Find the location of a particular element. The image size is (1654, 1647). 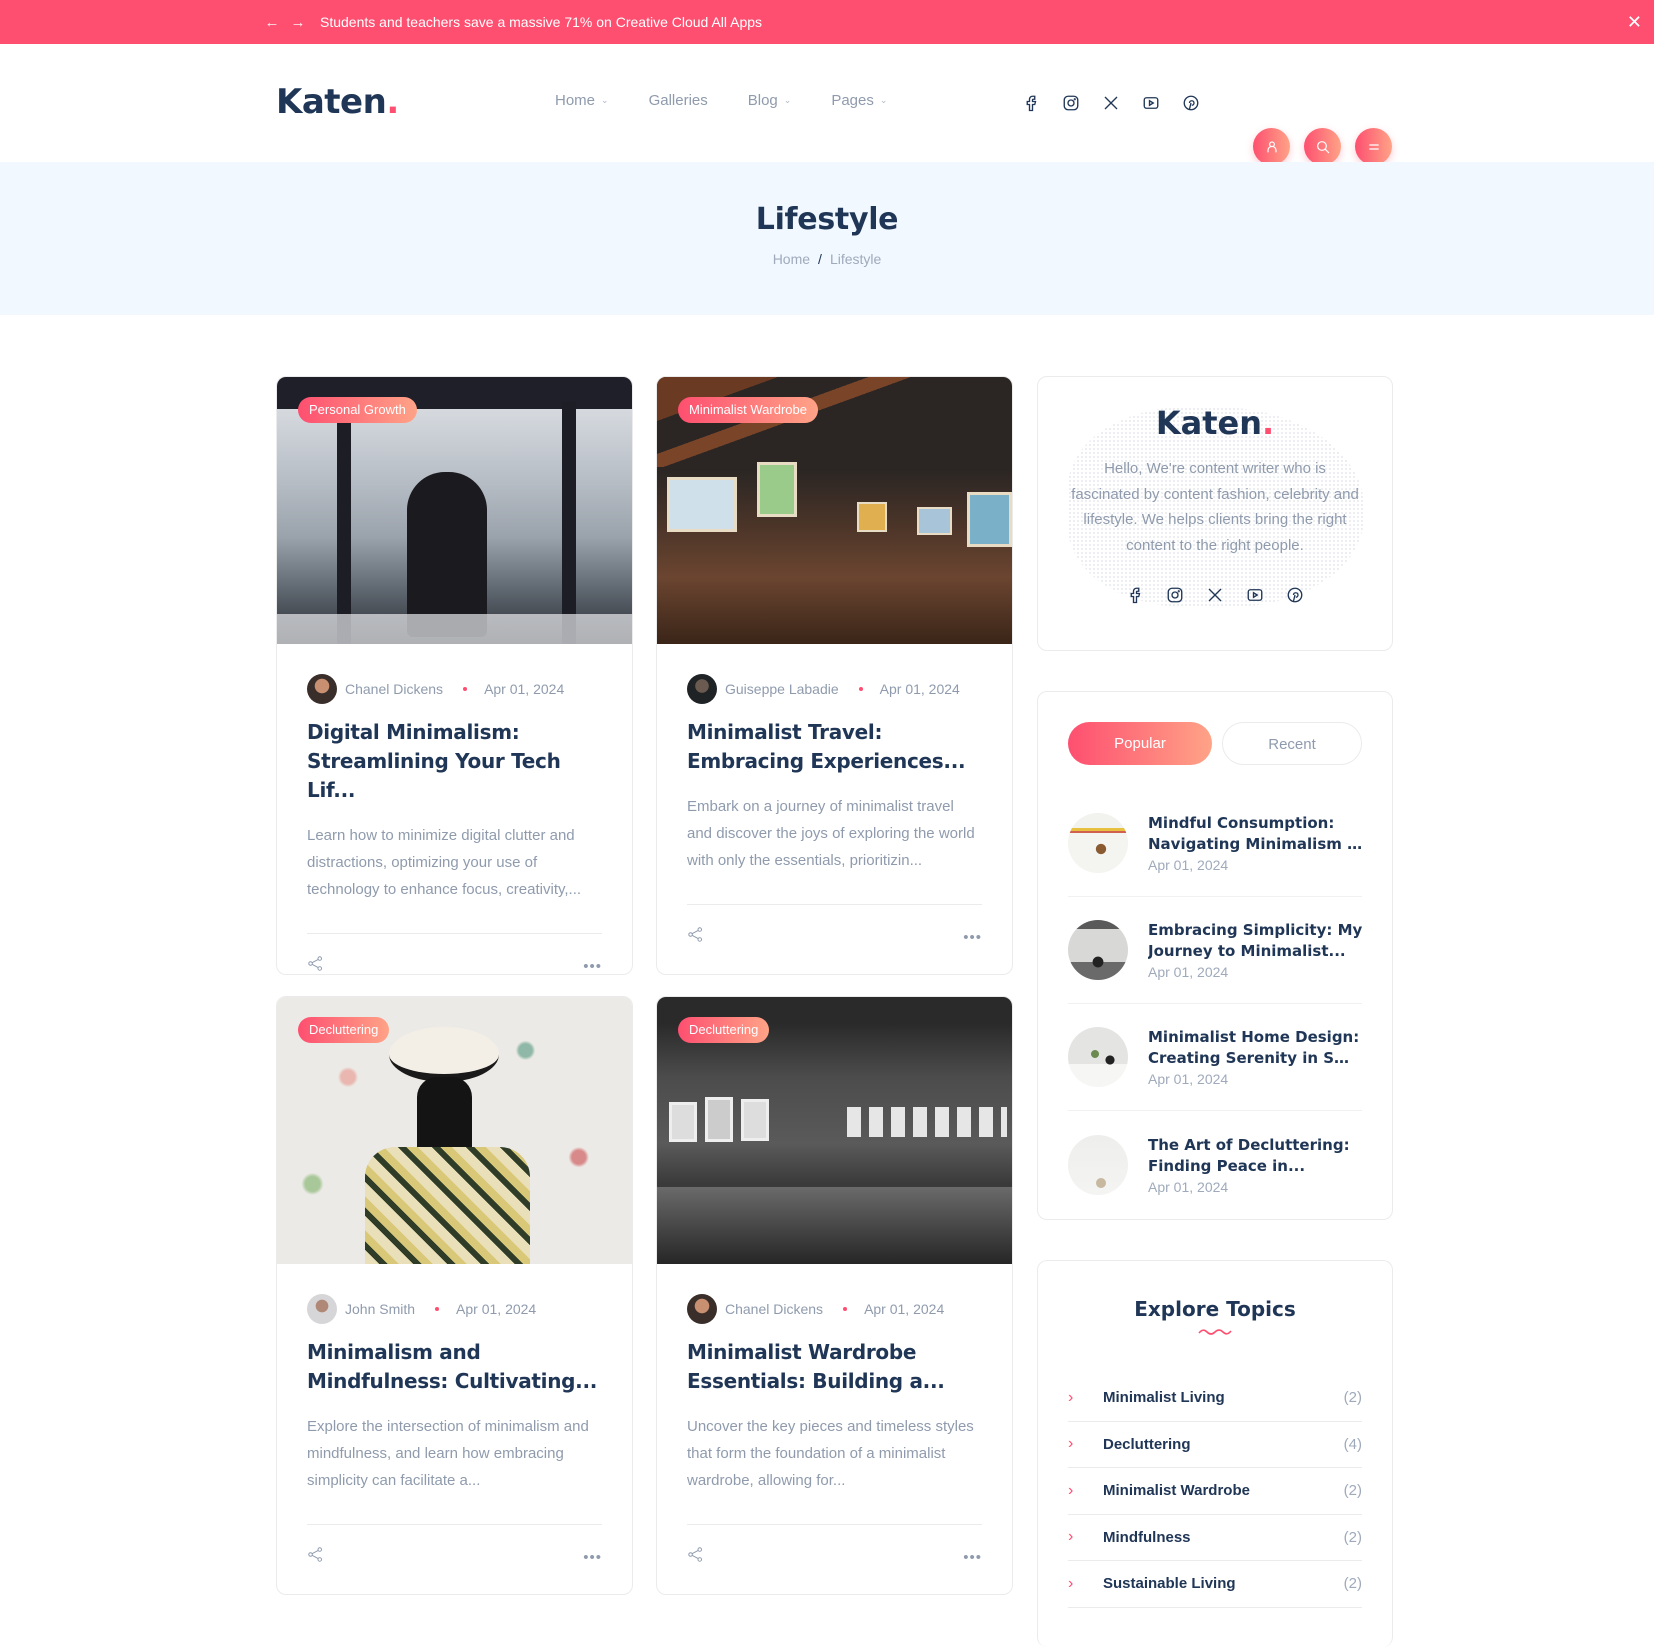

tab-recent: Recent is located at coordinates (1292, 743).